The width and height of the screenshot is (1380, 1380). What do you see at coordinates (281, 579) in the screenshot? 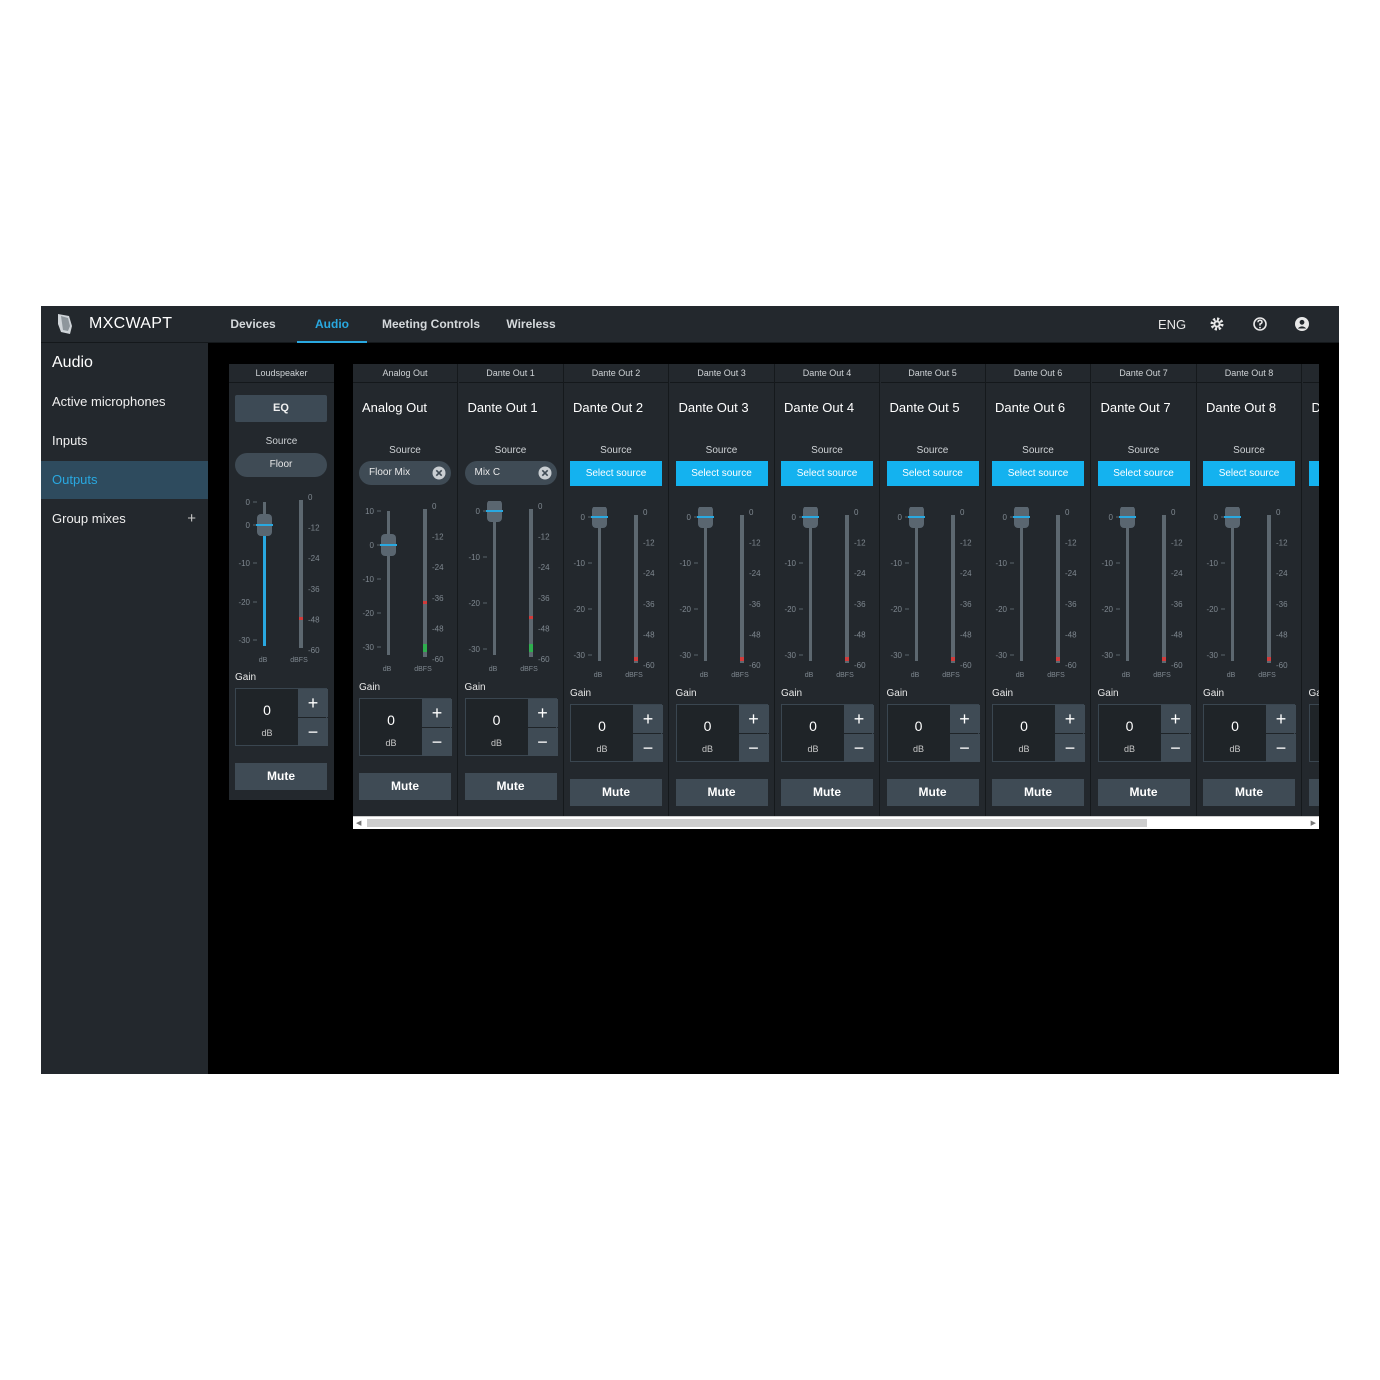
I see `gain-fader: 0 0 -10 -20 -30 0 -12 -24 -36 -48 -60 dB dBFS` at bounding box center [281, 579].